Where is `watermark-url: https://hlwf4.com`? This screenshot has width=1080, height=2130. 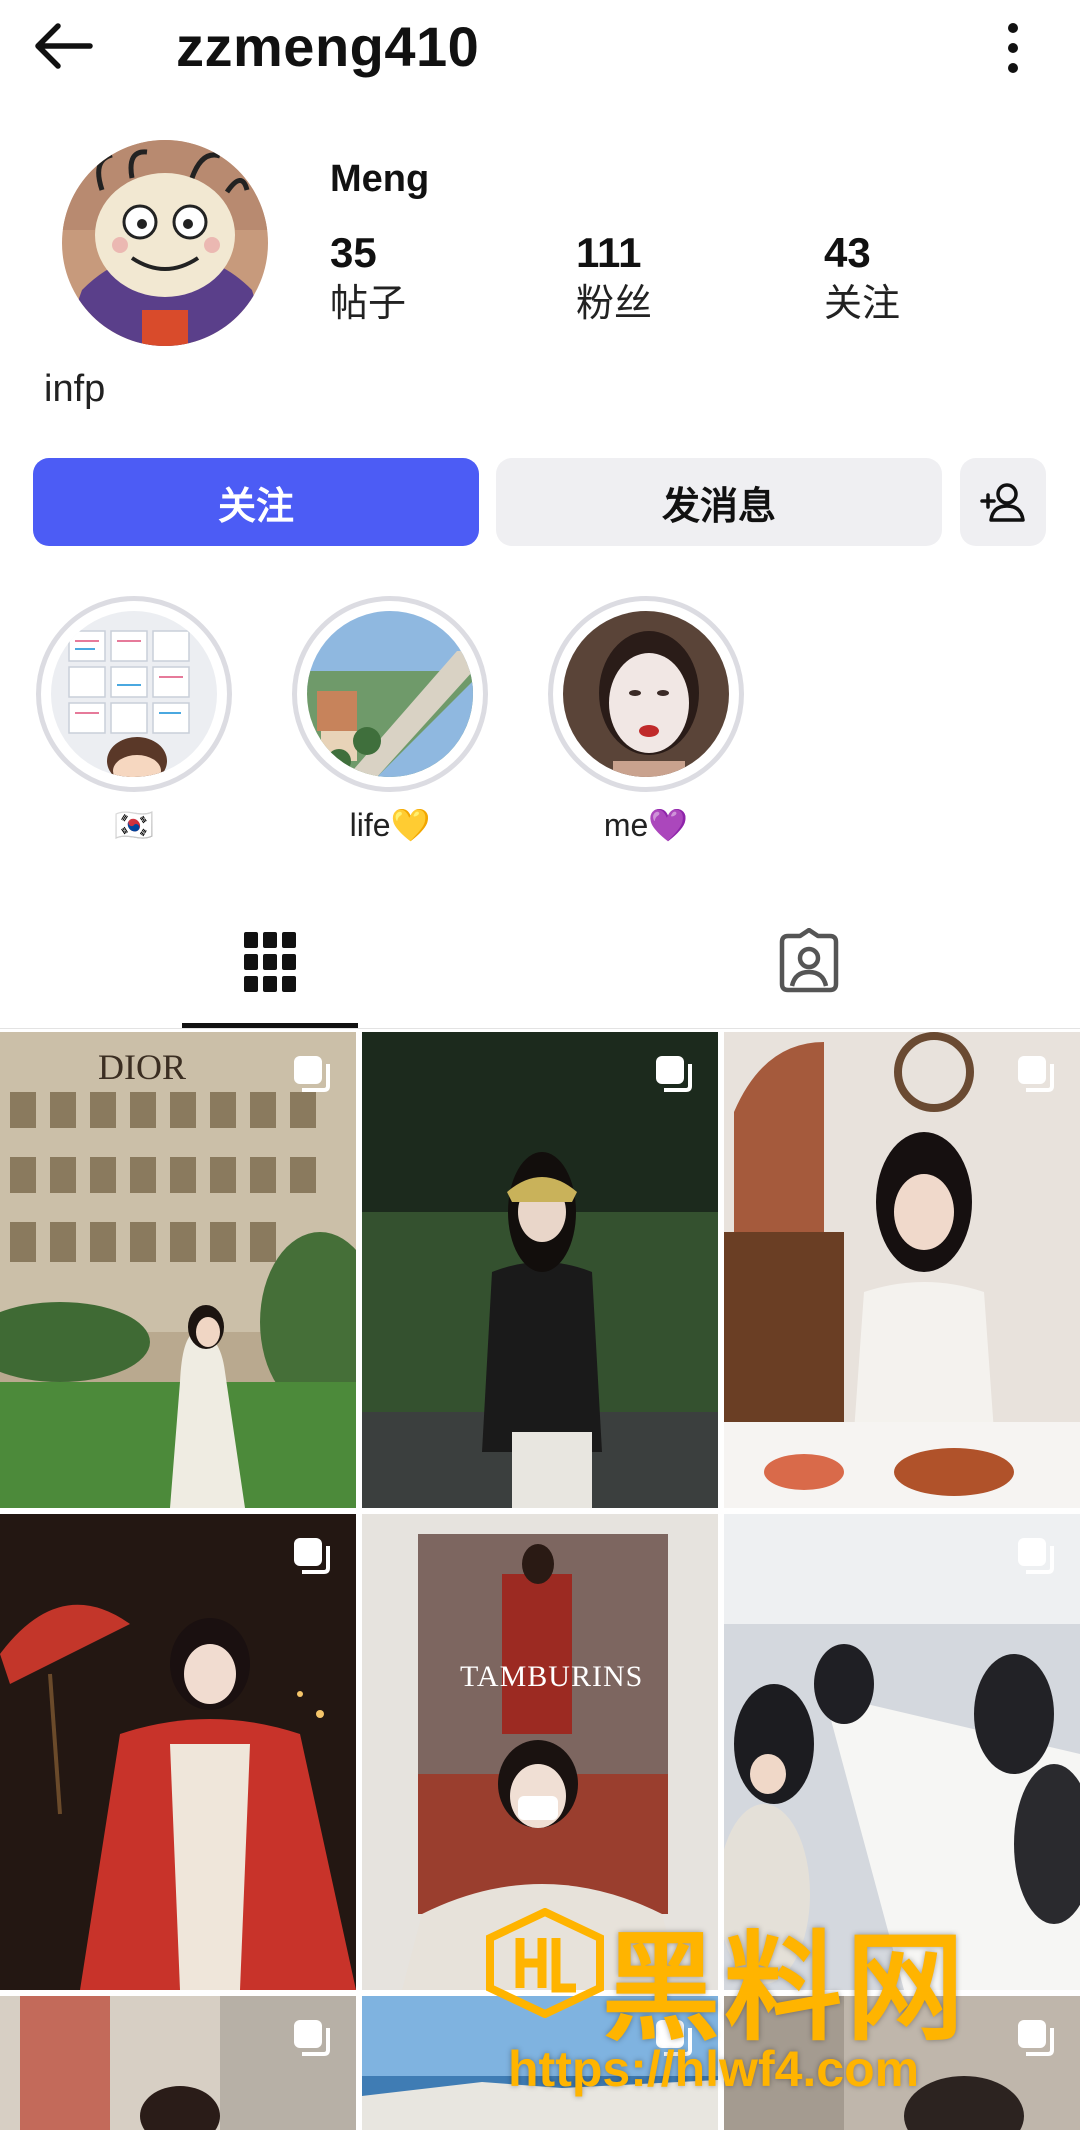
watermark-url: https://hlwf4.com is located at coordinates (714, 2069).